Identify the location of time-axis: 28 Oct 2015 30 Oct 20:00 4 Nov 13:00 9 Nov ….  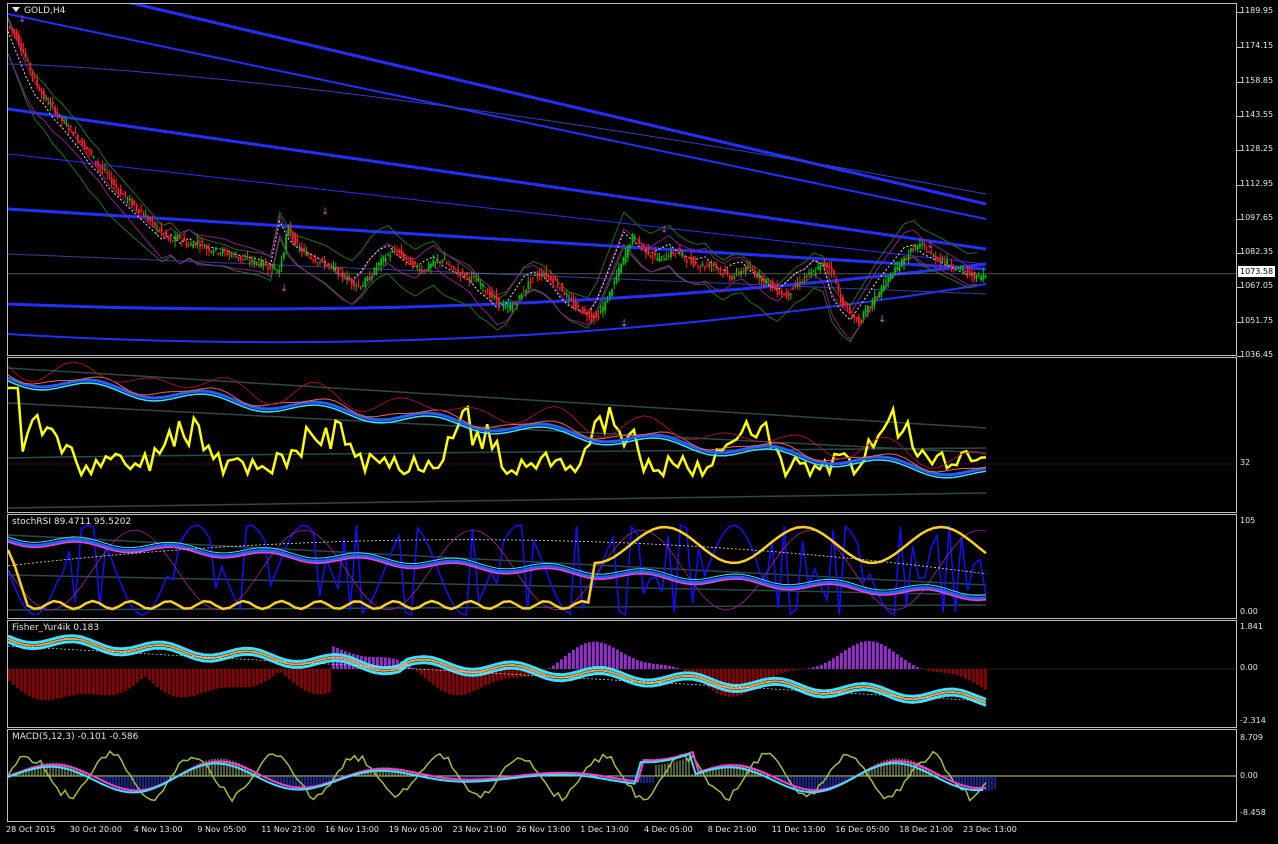
(639, 833).